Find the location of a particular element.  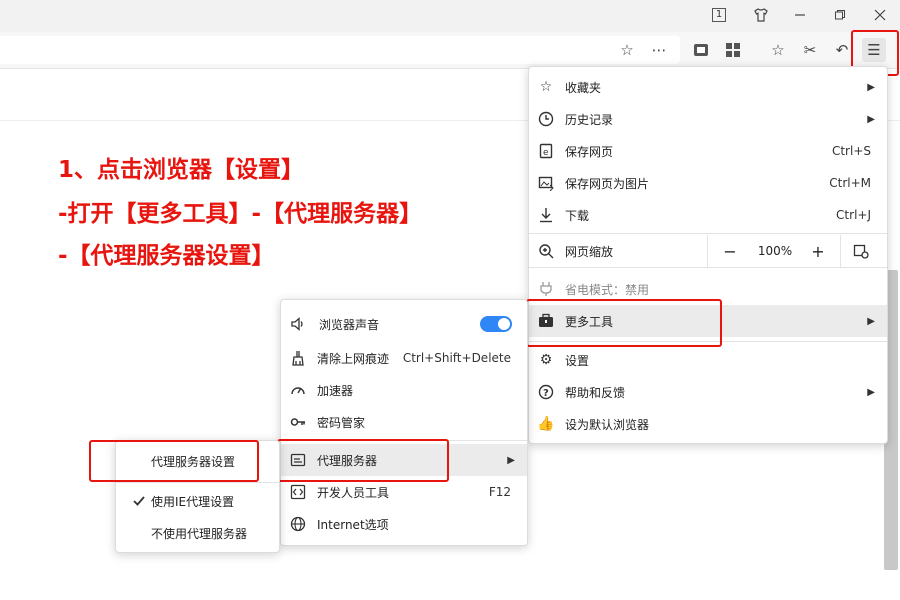

browser-toolbar: ☆ ⋯ ☆ ✂ ↶ ☰ is located at coordinates (450, 50).